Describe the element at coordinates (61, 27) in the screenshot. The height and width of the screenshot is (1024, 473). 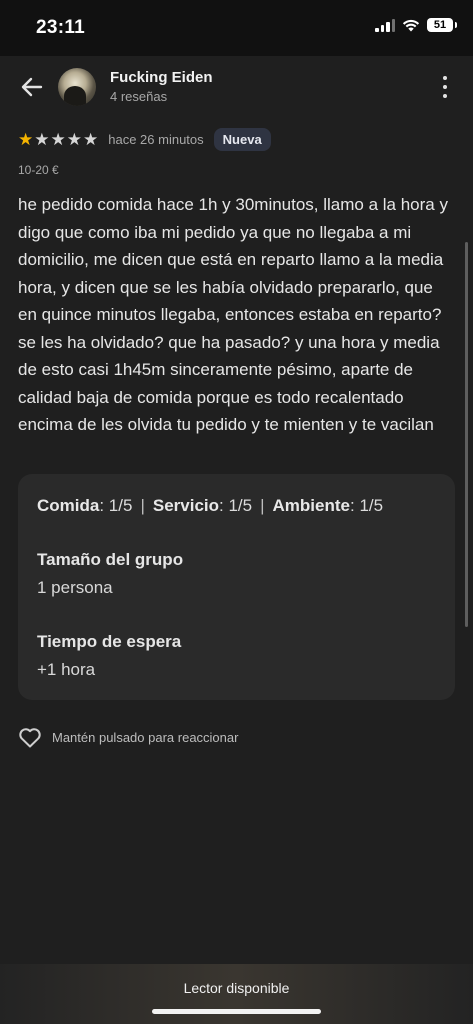
I see `status-time: 23:11` at that location.